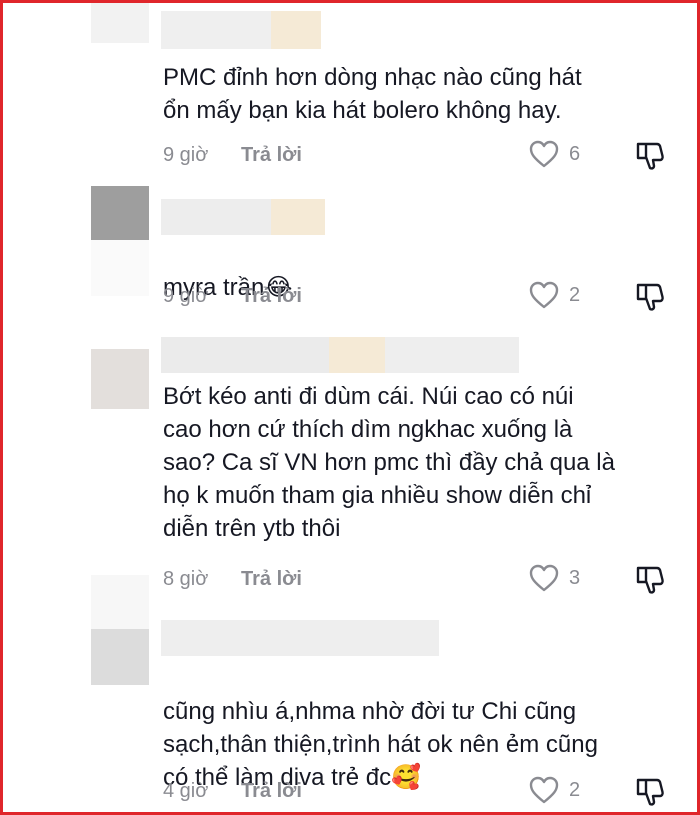 The height and width of the screenshot is (815, 700). Describe the element at coordinates (575, 153) in the screenshot. I see `like-count: 6` at that location.